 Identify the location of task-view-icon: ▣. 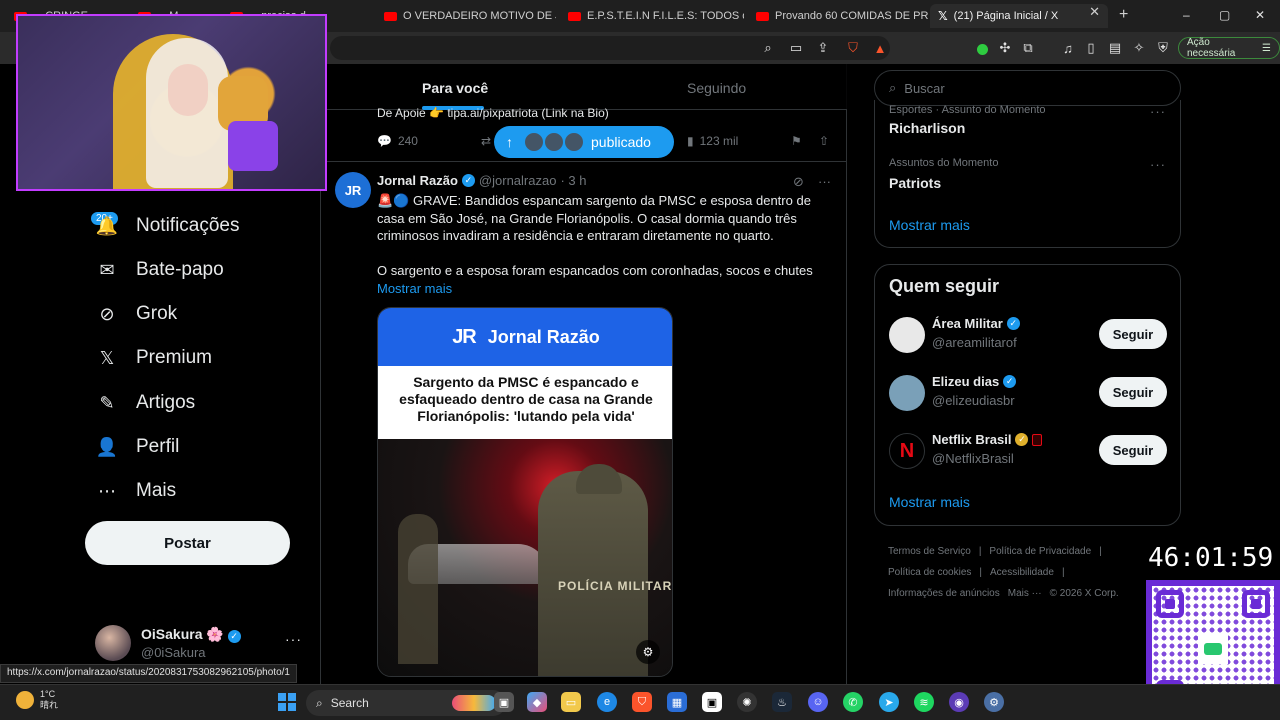
(504, 702).